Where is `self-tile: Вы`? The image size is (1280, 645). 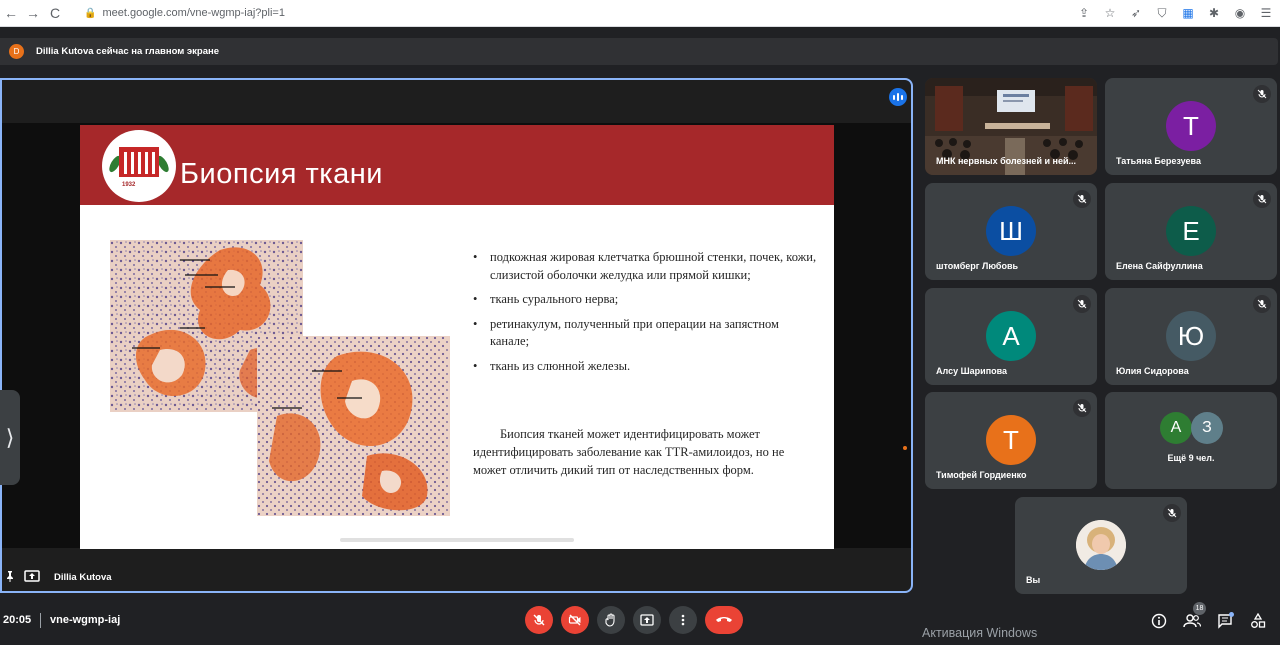
self-tile: Вы is located at coordinates (1101, 545).